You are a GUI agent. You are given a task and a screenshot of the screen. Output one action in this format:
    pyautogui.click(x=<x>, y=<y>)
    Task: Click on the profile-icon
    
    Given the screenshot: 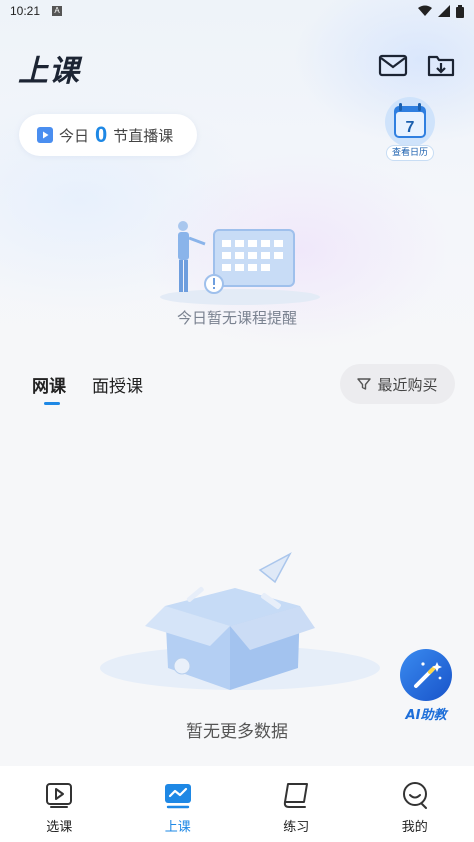 What is the action you would take?
    pyautogui.click(x=414, y=795)
    